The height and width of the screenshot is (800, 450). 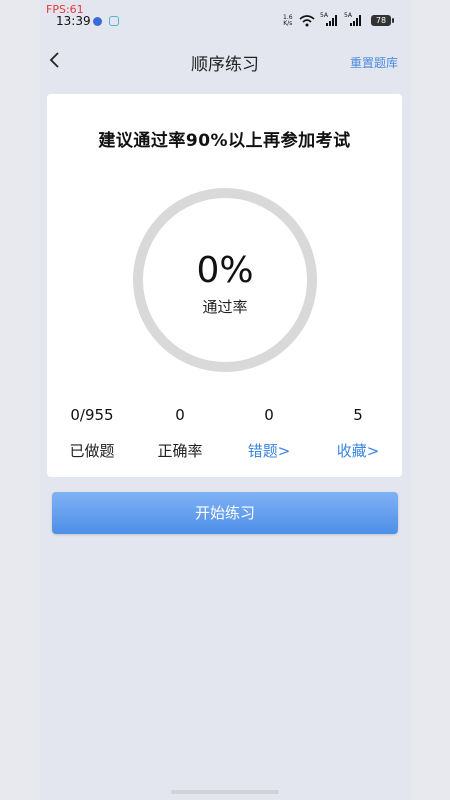 I want to click on pass-rate-ring: 0% 通过率, so click(x=225, y=280).